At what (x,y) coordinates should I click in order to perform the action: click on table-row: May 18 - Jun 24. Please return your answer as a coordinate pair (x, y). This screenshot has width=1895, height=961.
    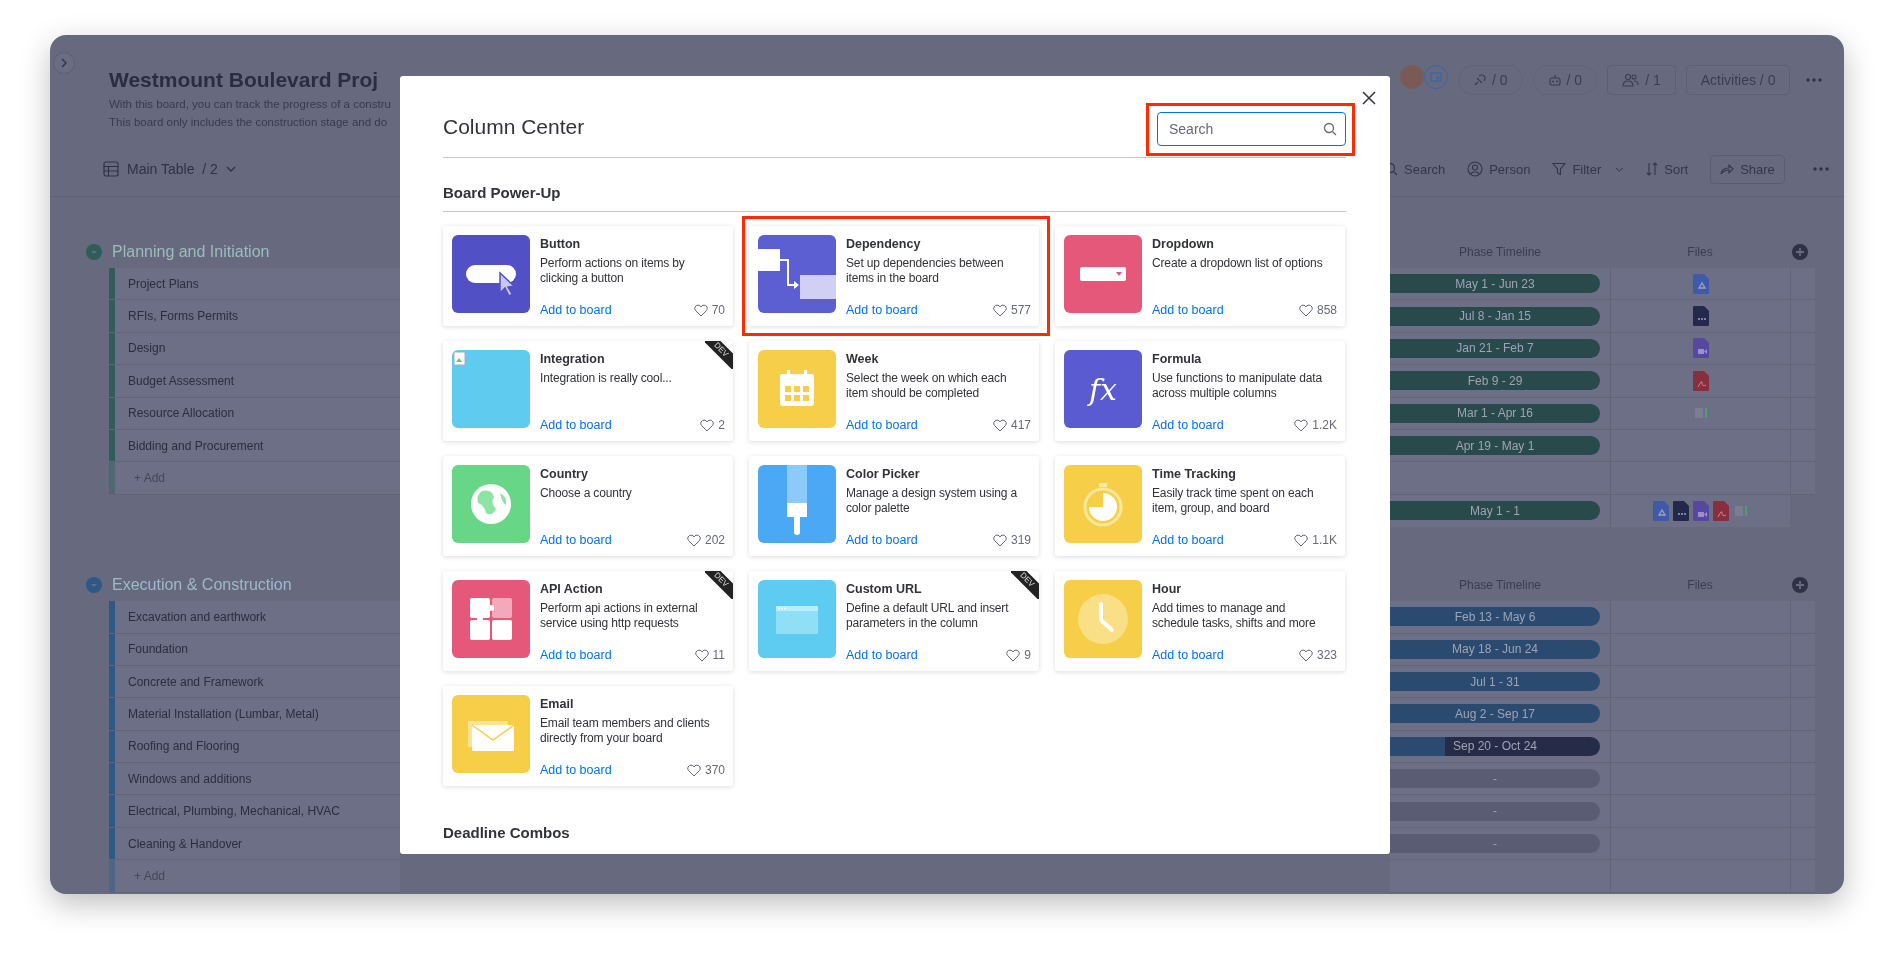
    Looking at the image, I should click on (1602, 649).